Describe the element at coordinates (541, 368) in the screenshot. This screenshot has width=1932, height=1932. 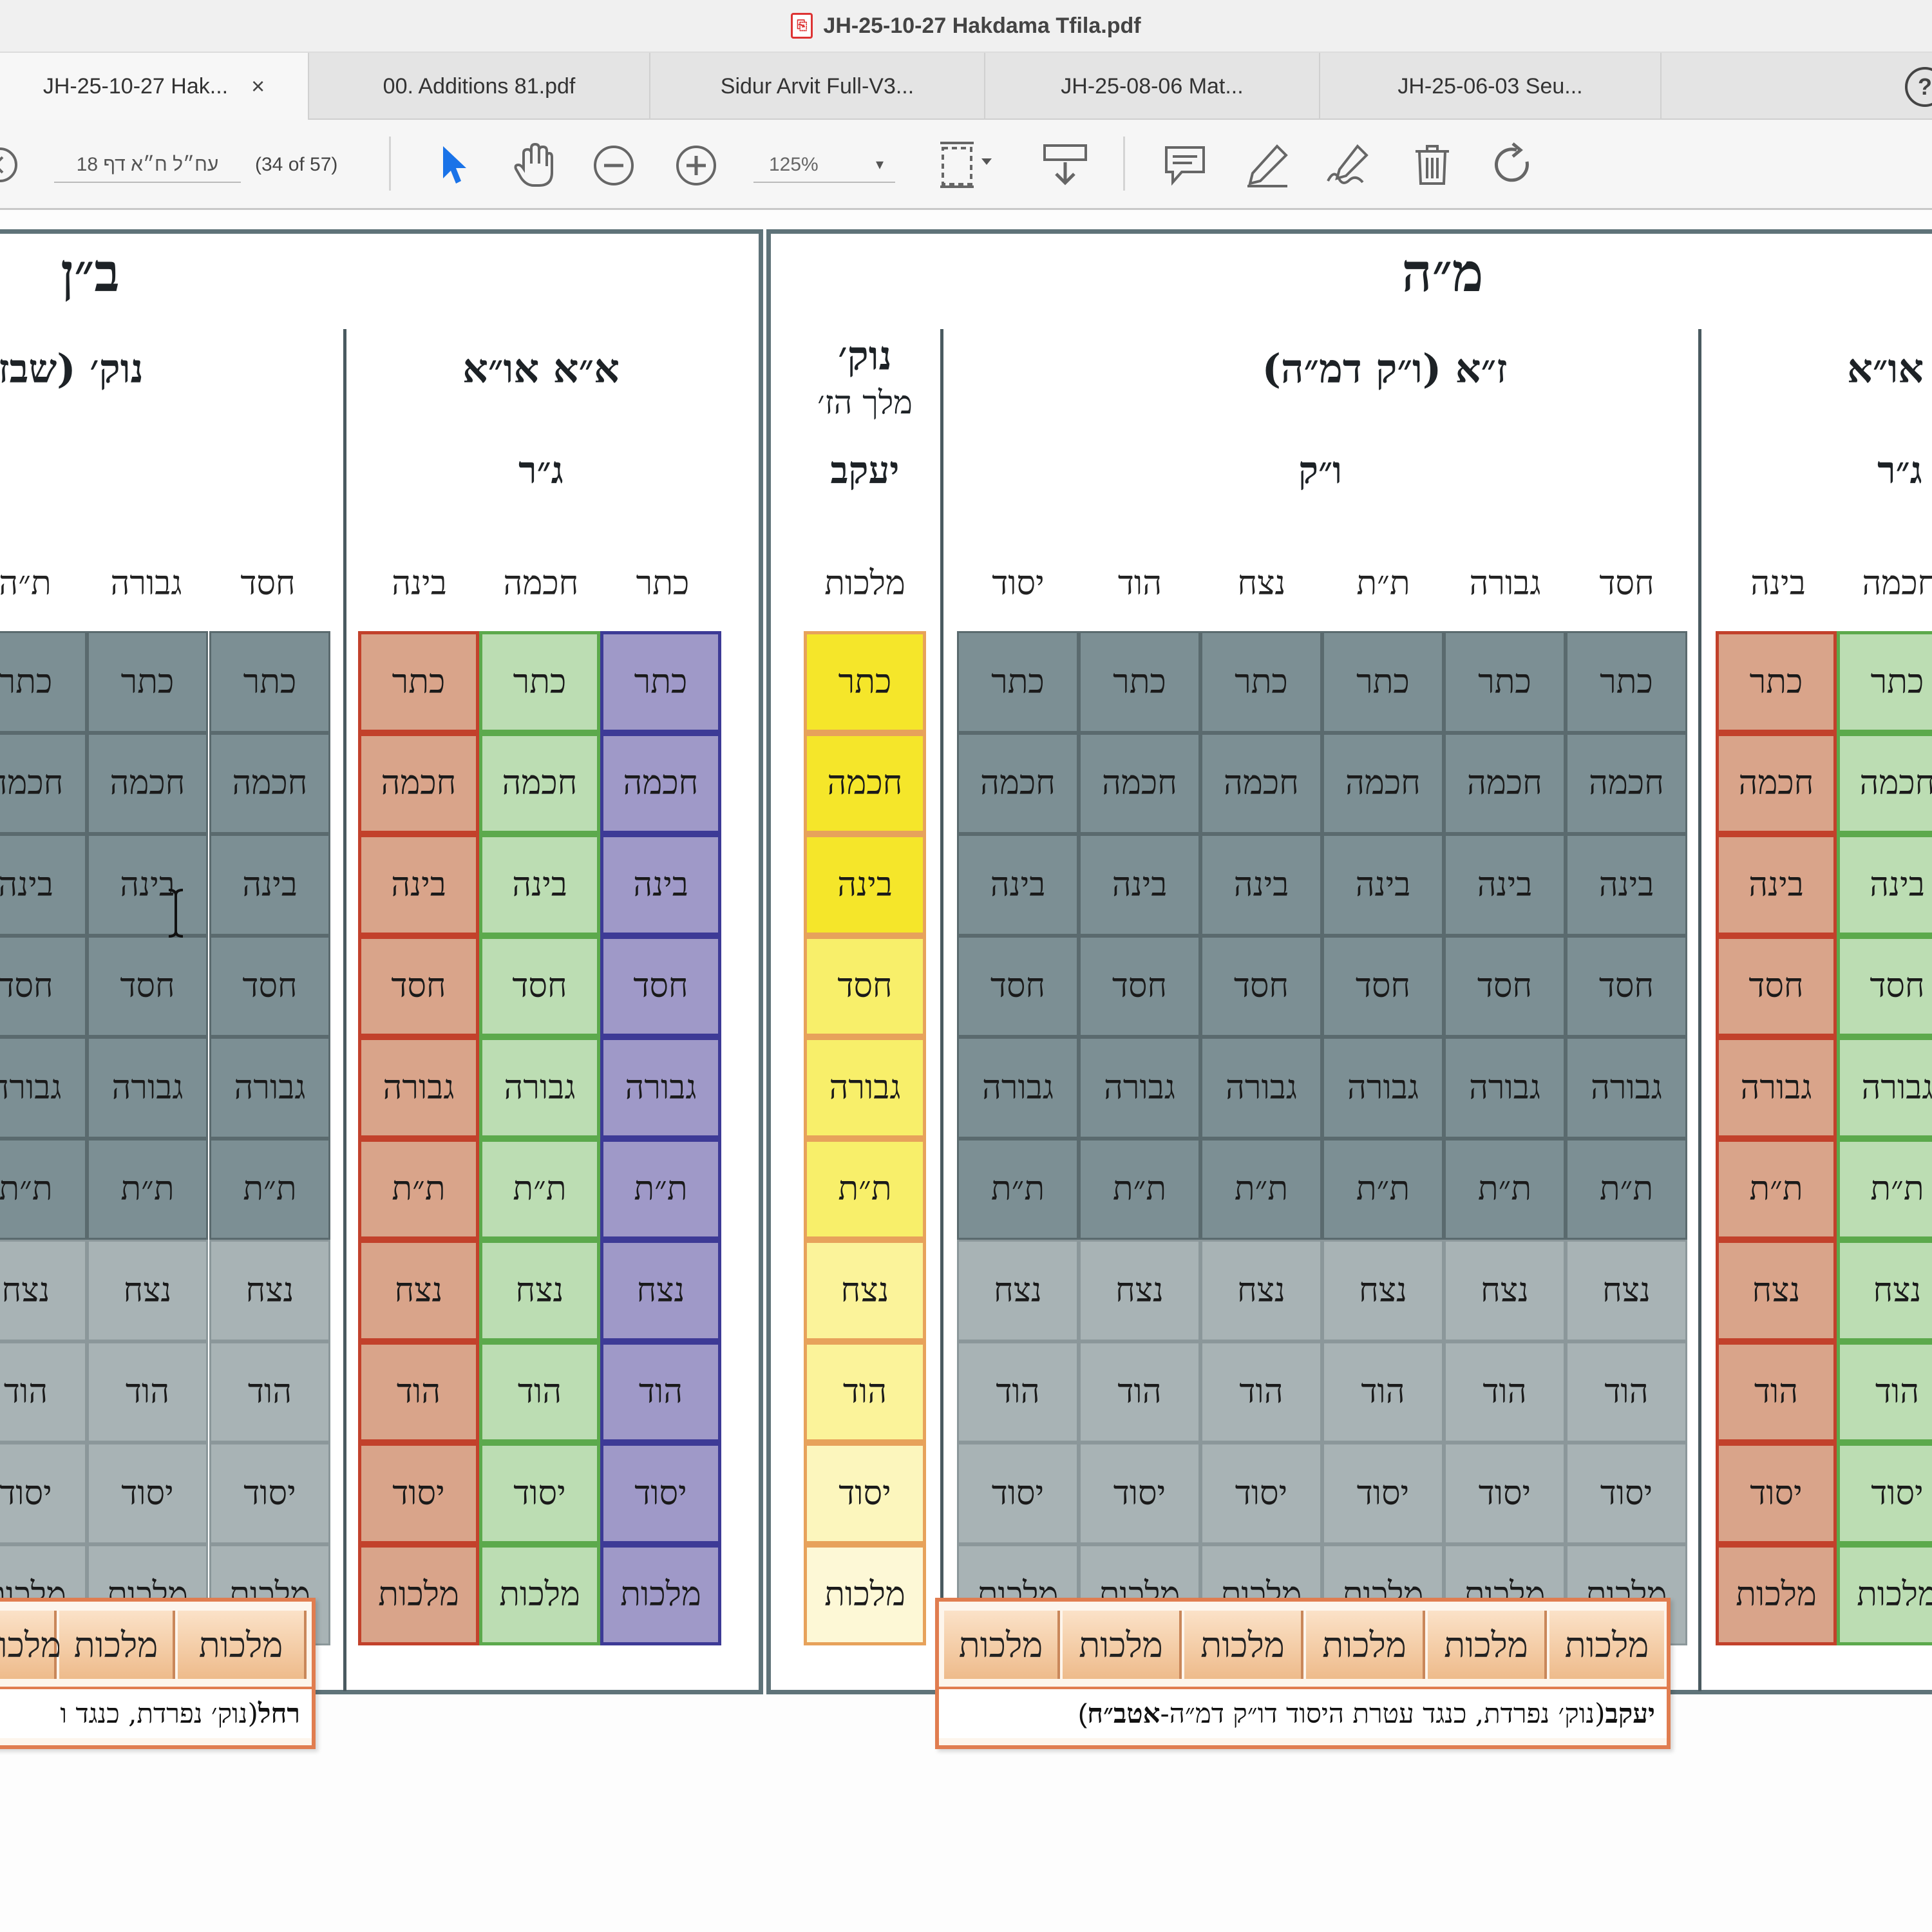
I see `bn-aa-heading: א״א או״א` at that location.